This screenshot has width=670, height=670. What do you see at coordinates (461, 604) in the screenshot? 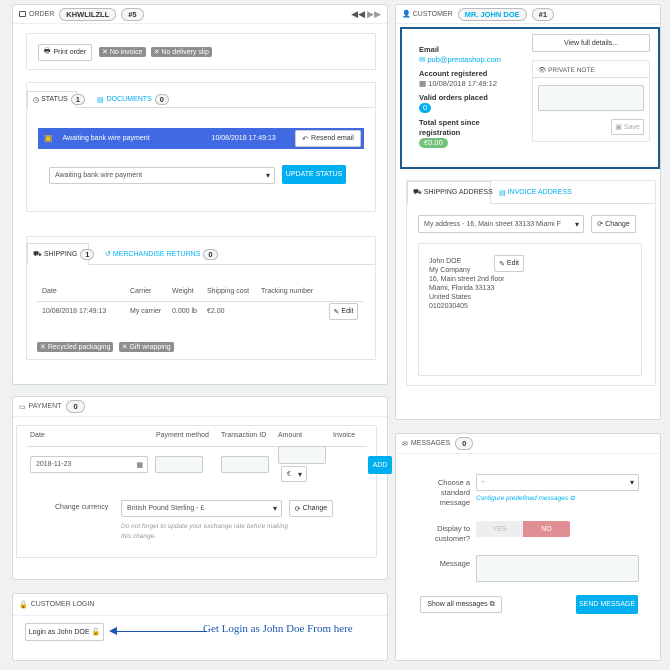
I see `show-all-messages-button: Show all messages ⧉` at bounding box center [461, 604].